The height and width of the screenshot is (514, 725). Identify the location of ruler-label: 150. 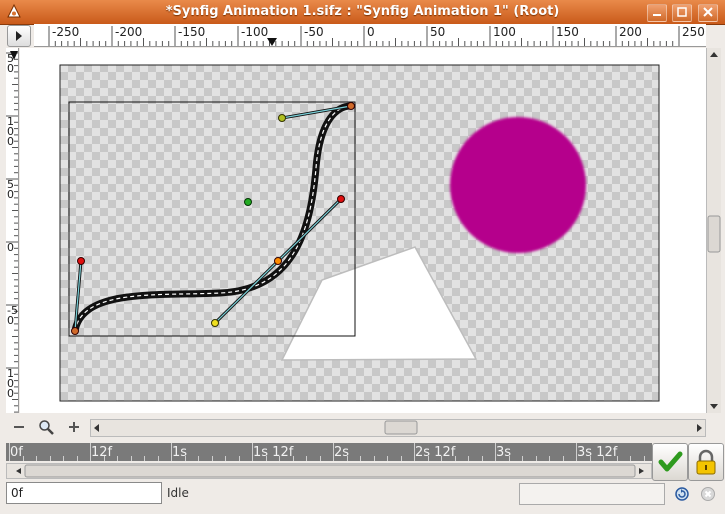
(567, 32).